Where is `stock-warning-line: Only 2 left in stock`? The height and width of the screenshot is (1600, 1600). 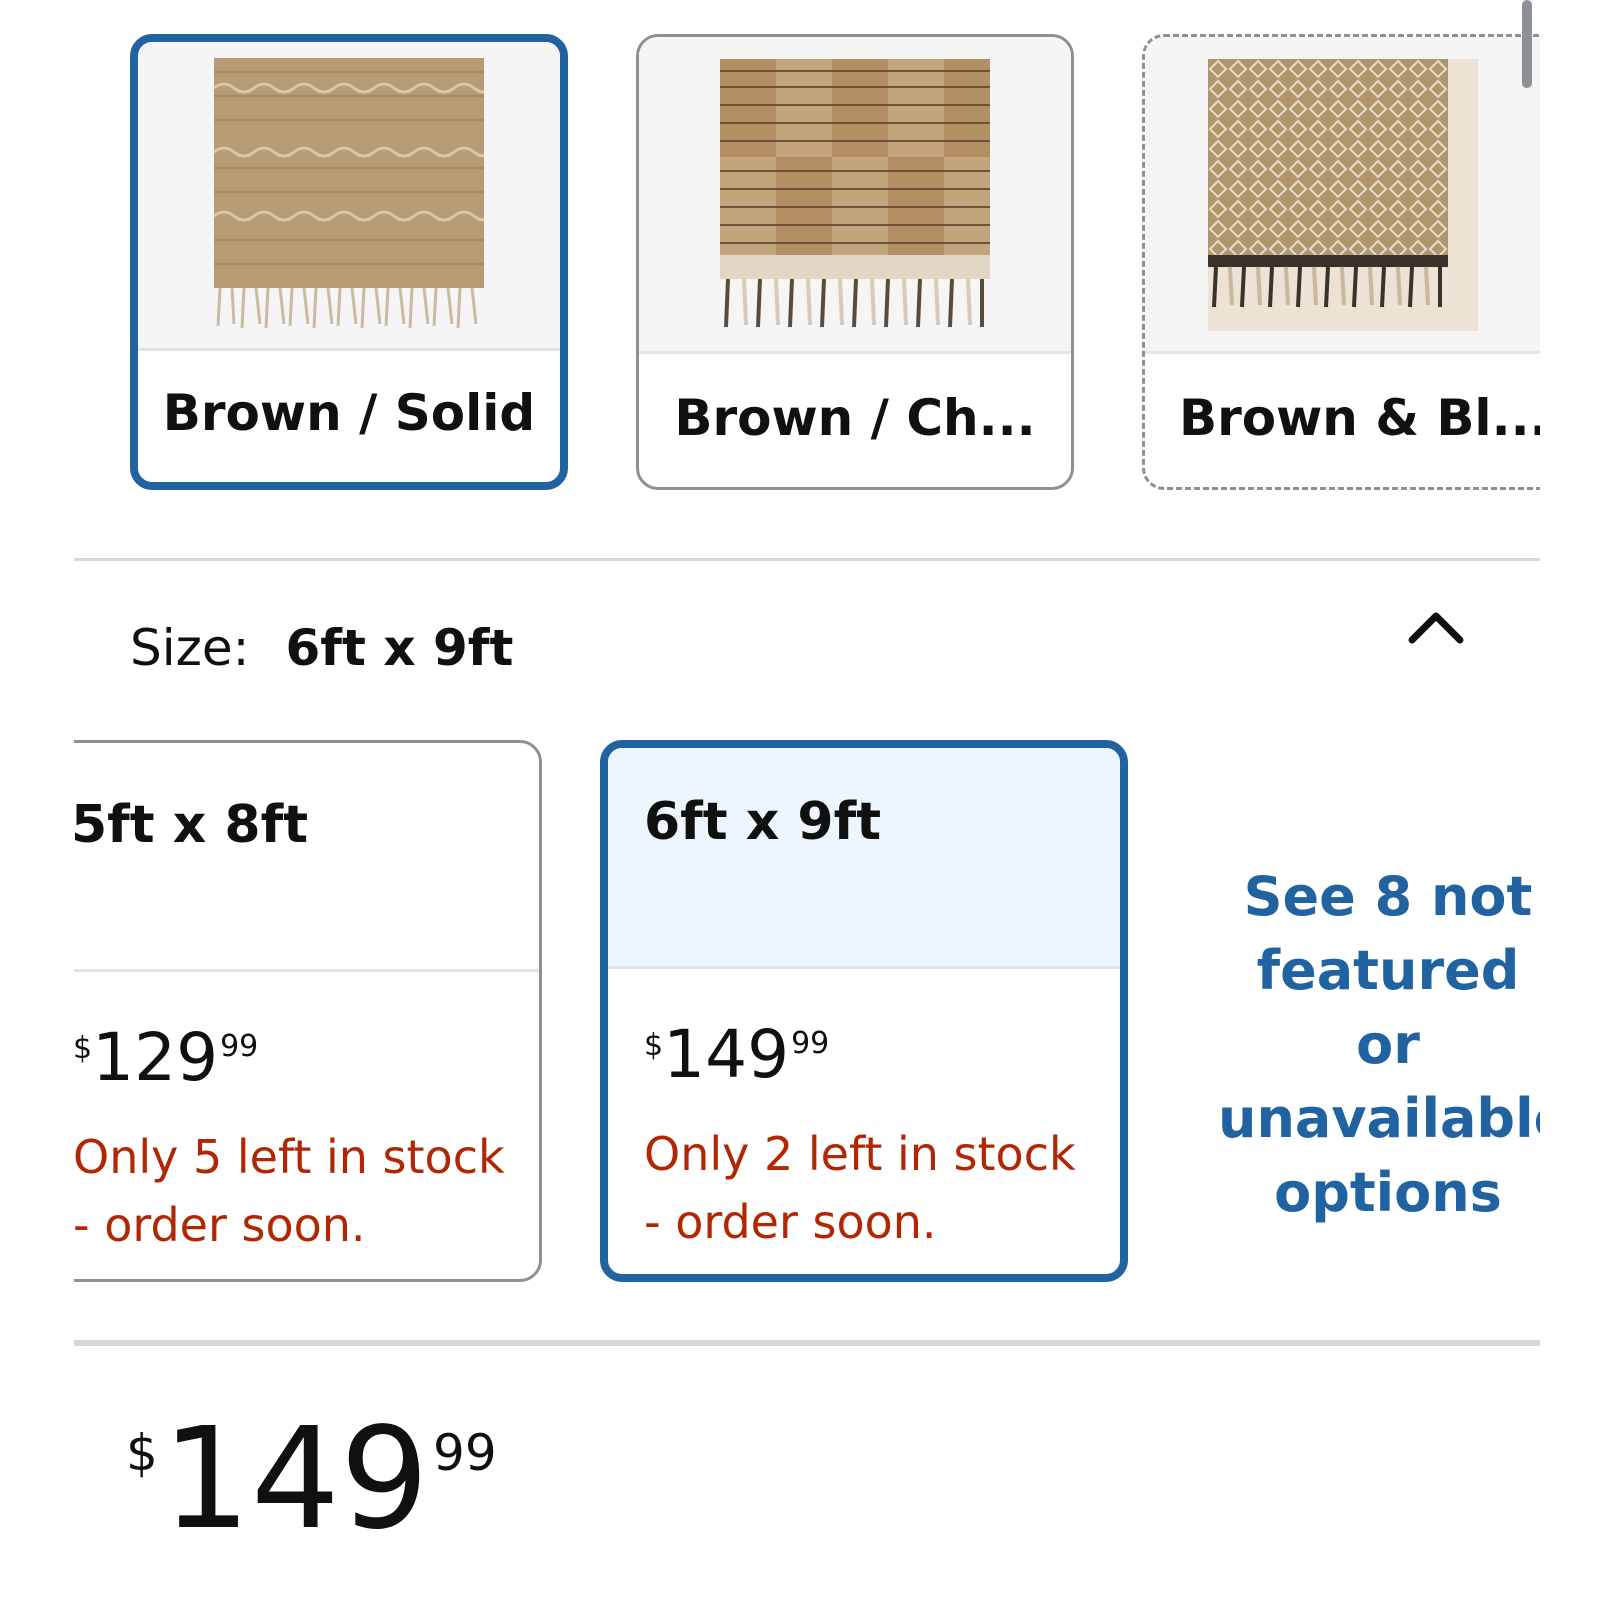
stock-warning-line: Only 2 left in stock is located at coordinates (860, 1154).